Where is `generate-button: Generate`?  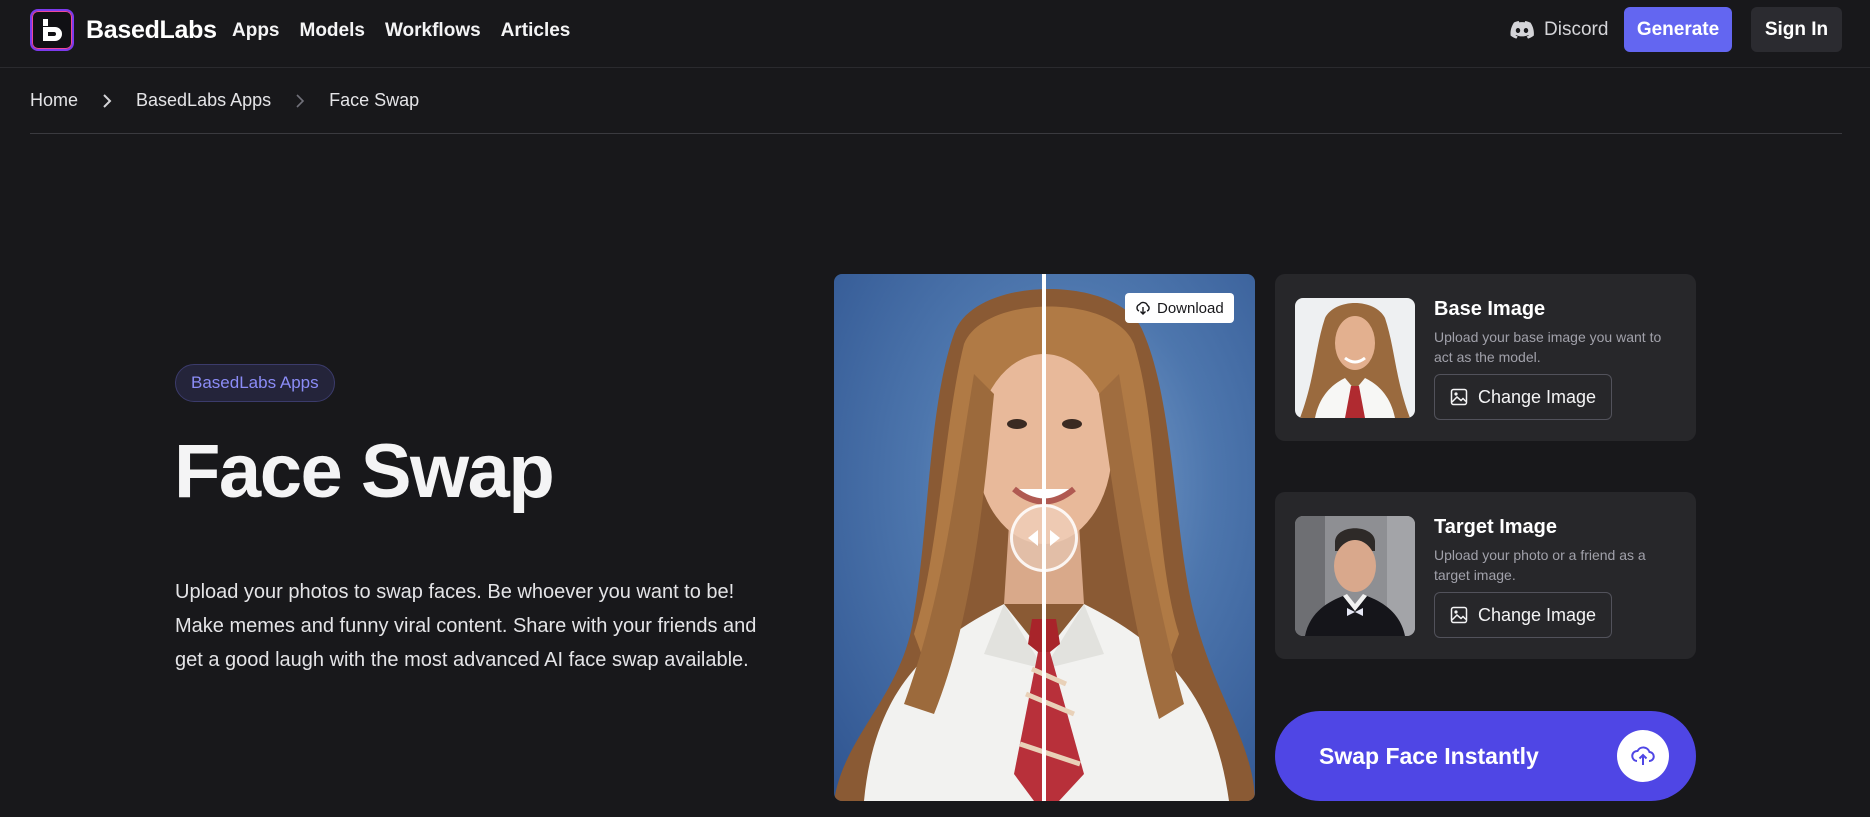 generate-button: Generate is located at coordinates (1678, 29).